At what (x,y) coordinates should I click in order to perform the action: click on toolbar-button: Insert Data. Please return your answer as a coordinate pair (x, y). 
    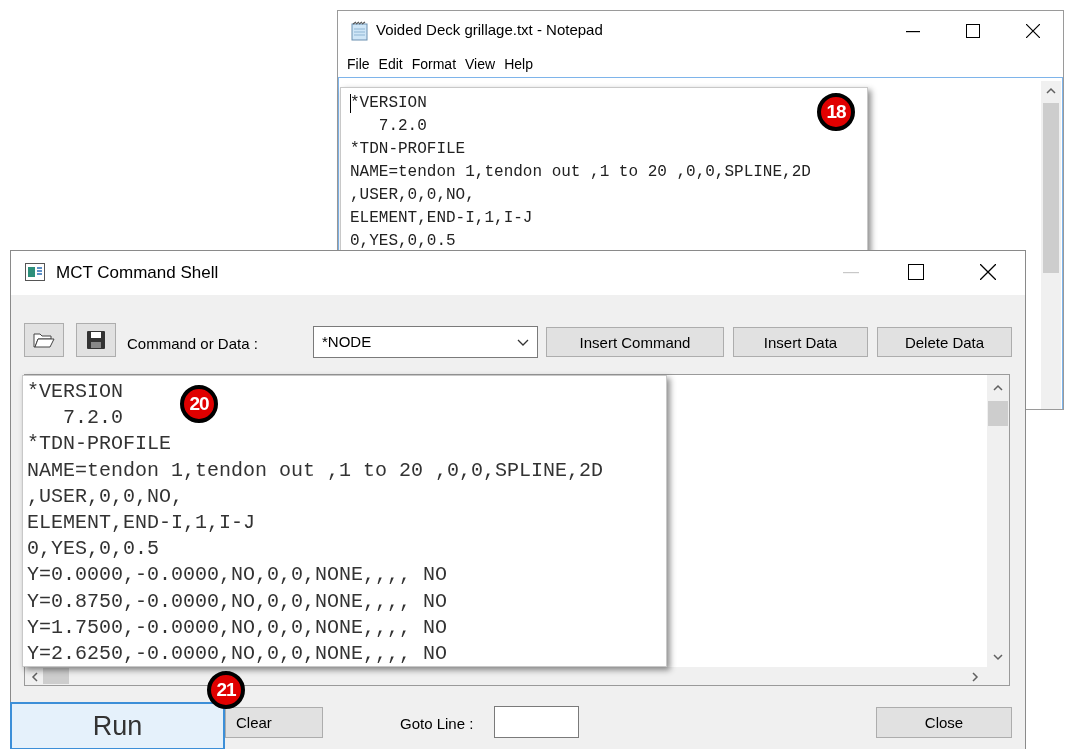
    Looking at the image, I should click on (800, 342).